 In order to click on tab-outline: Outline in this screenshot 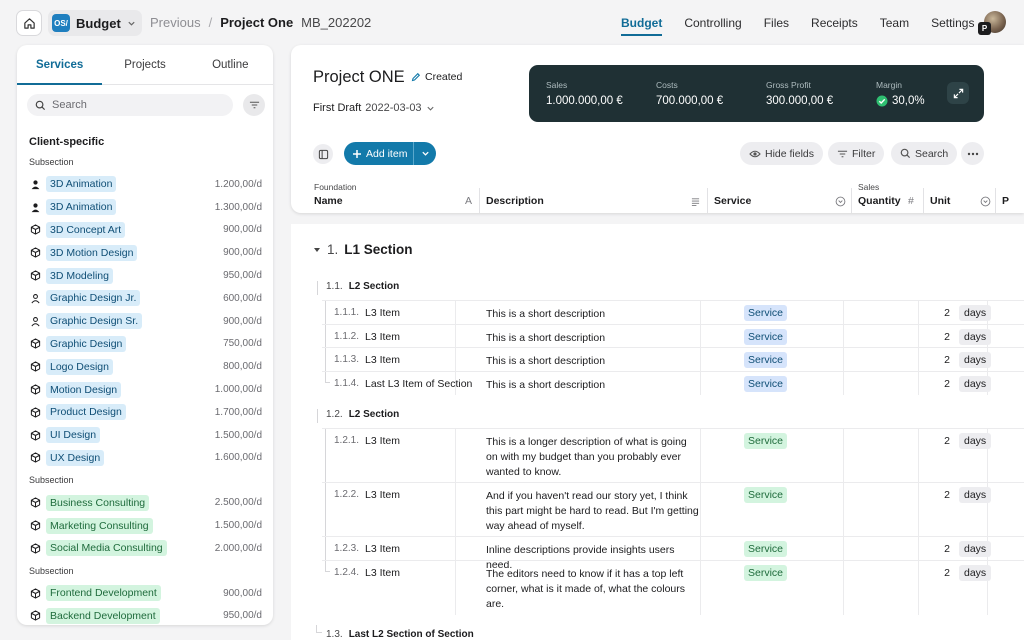, I will do `click(230, 64)`.